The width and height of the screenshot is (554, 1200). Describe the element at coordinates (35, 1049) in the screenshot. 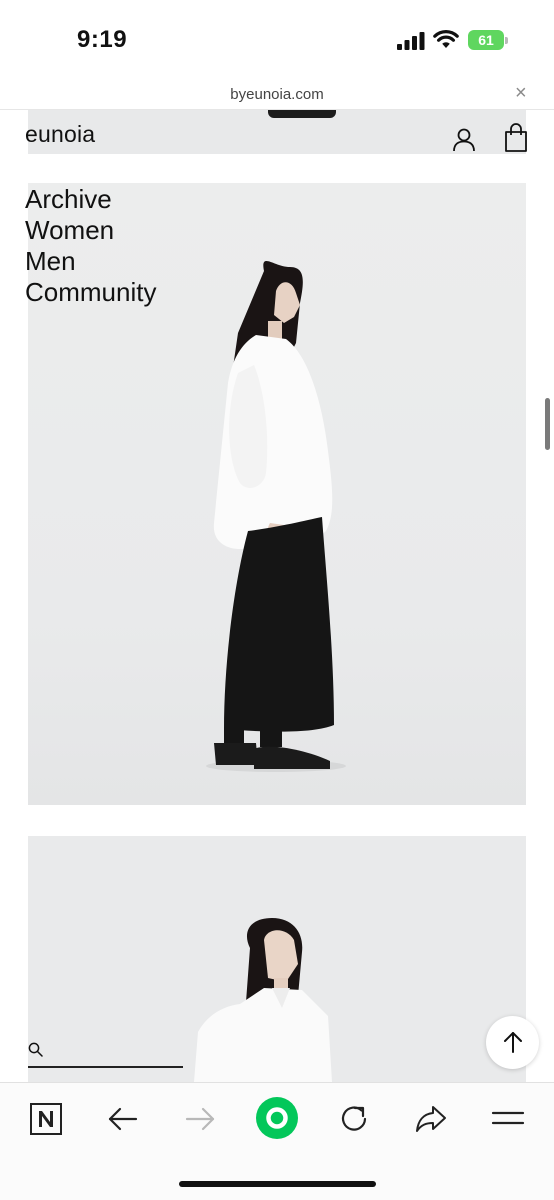

I see `search-icon` at that location.